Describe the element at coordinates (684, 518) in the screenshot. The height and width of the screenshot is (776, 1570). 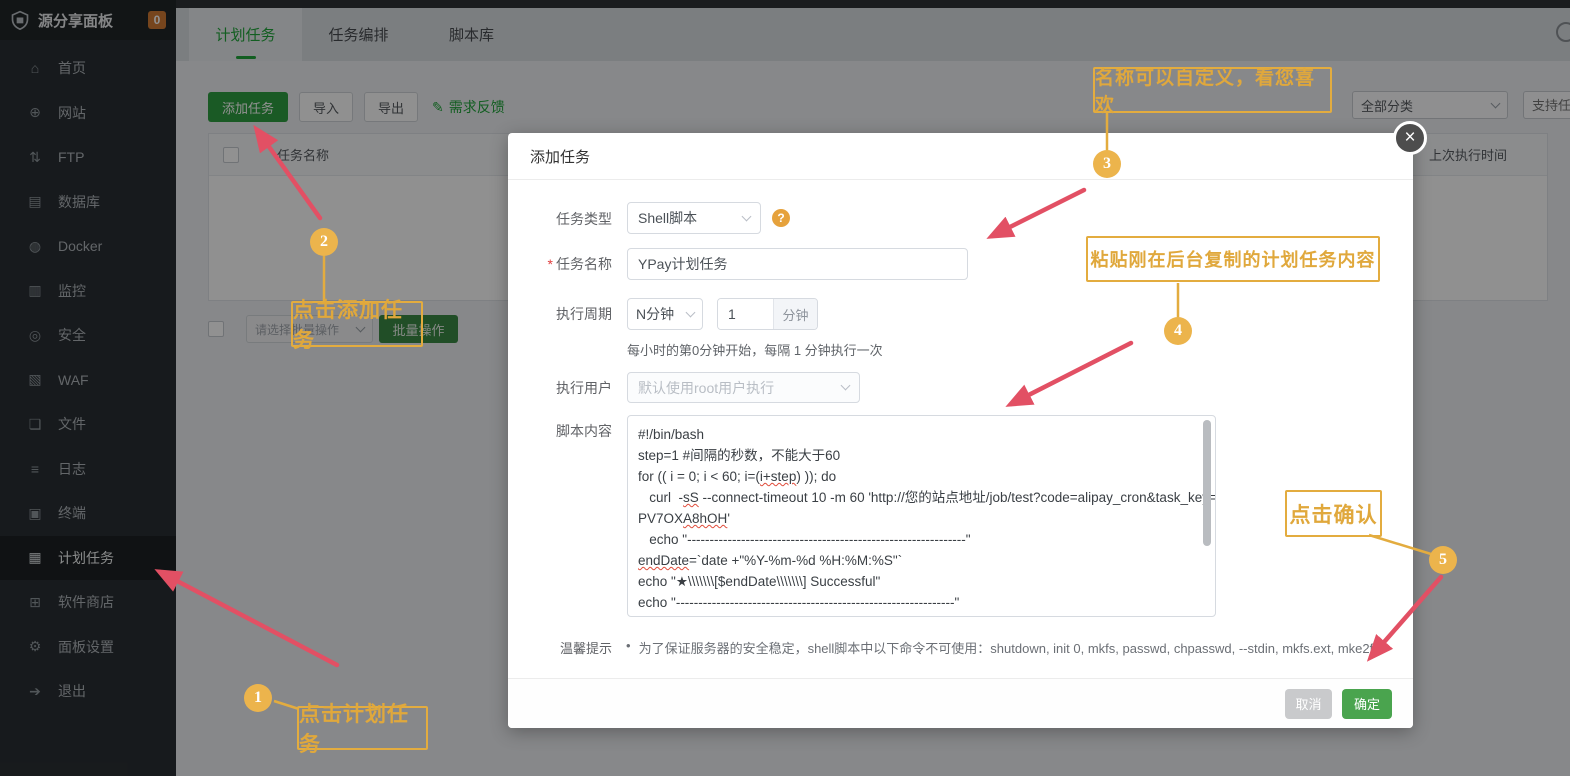
I see `script-line: PV7OXA8hOH'` at that location.